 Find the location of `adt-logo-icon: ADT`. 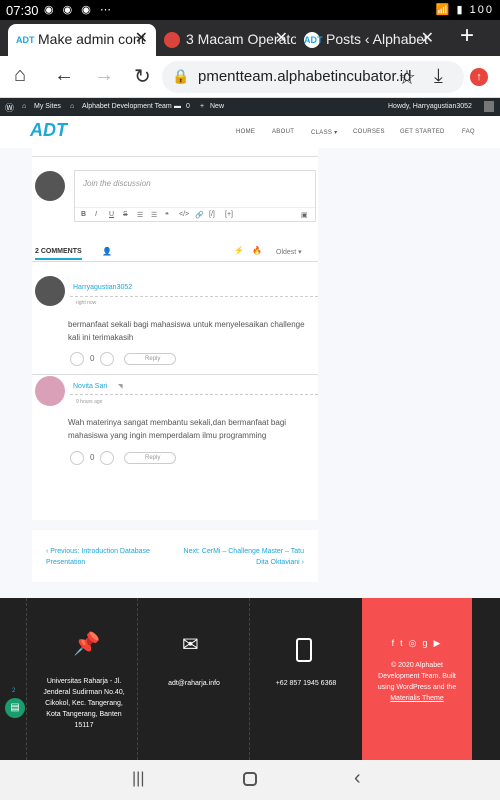

adt-logo-icon: ADT is located at coordinates (25, 40).